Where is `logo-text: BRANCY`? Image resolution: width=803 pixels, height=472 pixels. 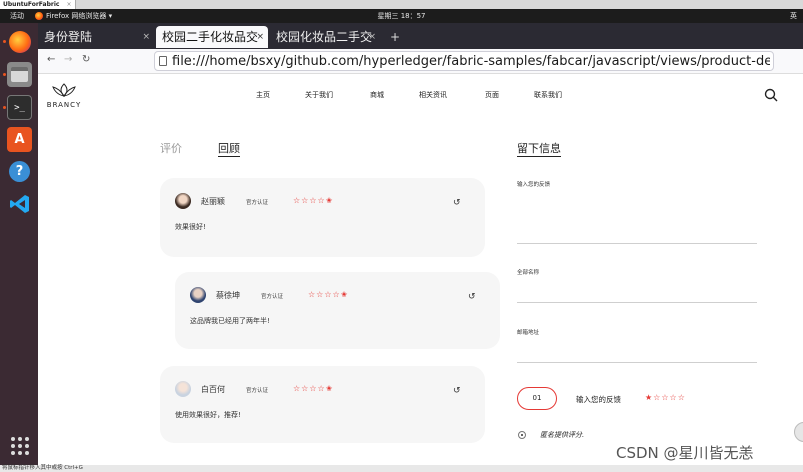 logo-text: BRANCY is located at coordinates (64, 105).